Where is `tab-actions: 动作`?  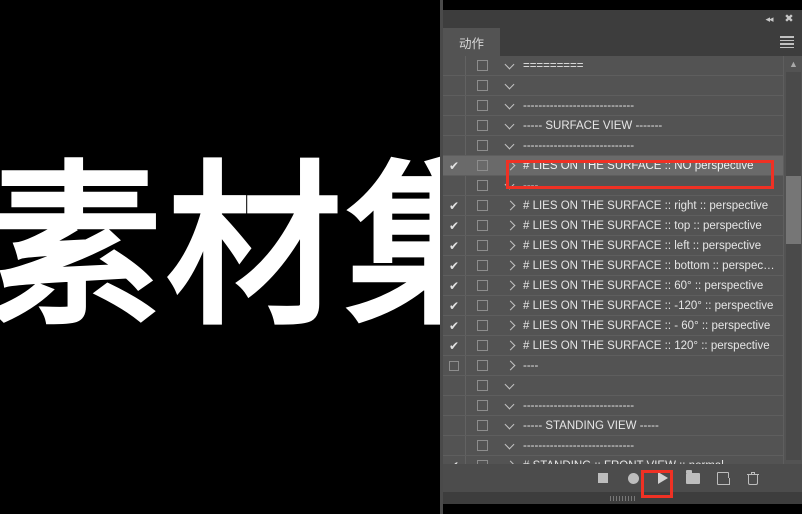 tab-actions: 动作 is located at coordinates (472, 42).